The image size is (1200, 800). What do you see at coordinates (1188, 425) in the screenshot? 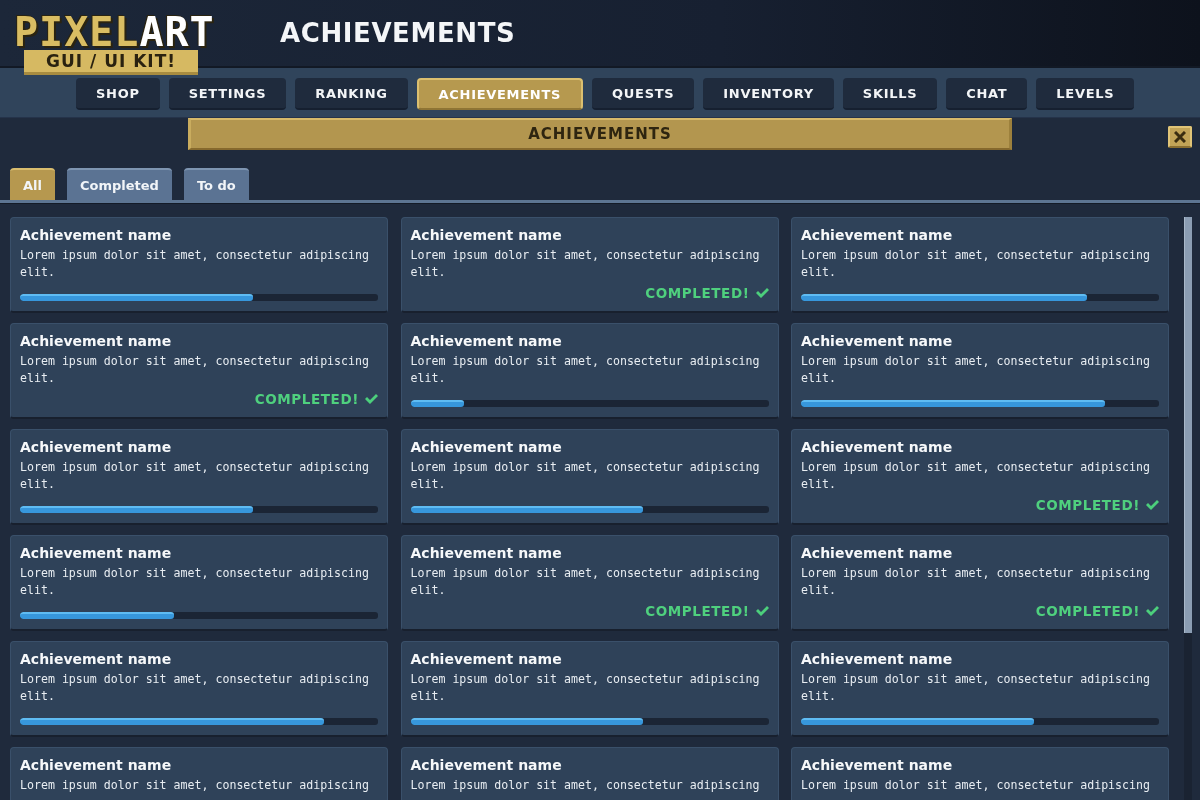
I see `scrollbar-thumb` at bounding box center [1188, 425].